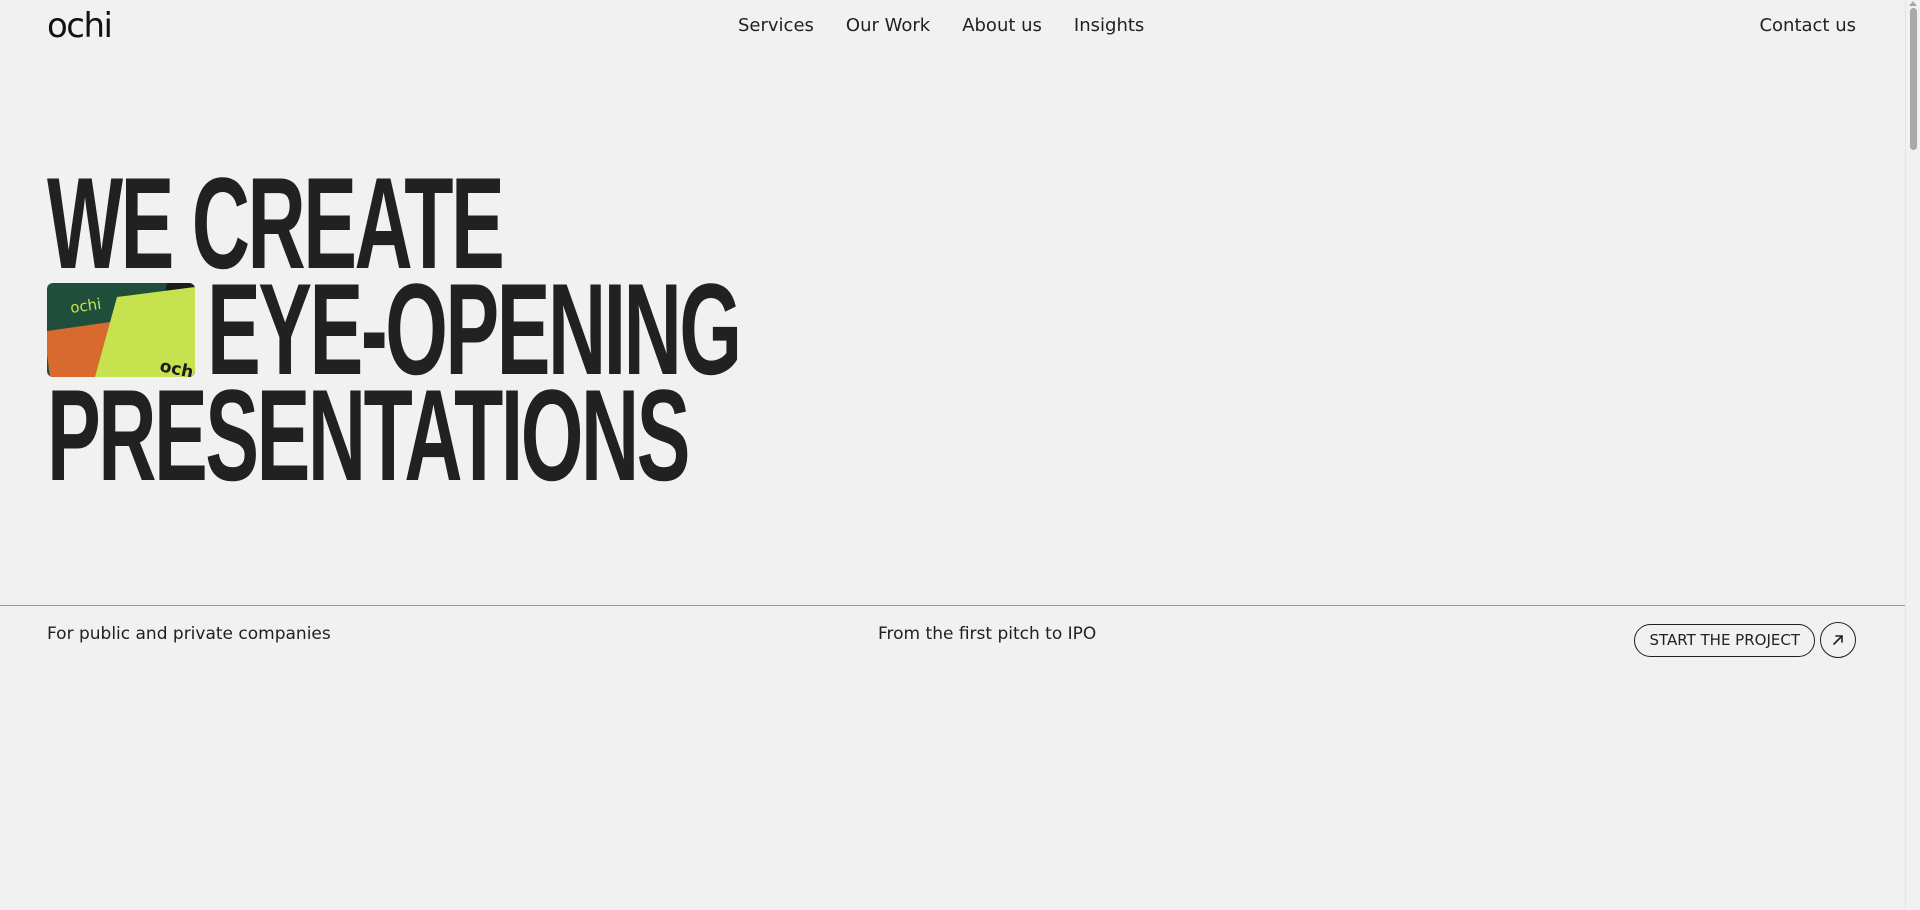  I want to click on vertical-scrollbar, so click(1912, 455).